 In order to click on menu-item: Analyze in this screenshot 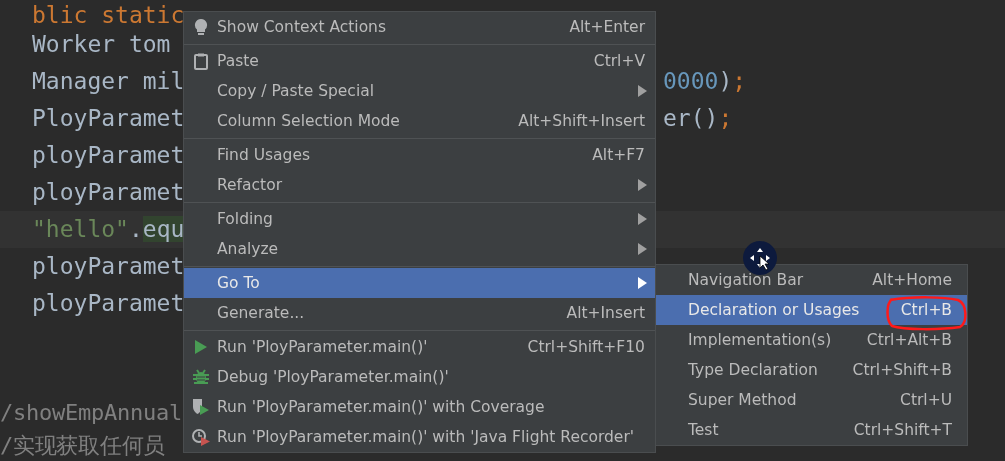, I will do `click(419, 249)`.